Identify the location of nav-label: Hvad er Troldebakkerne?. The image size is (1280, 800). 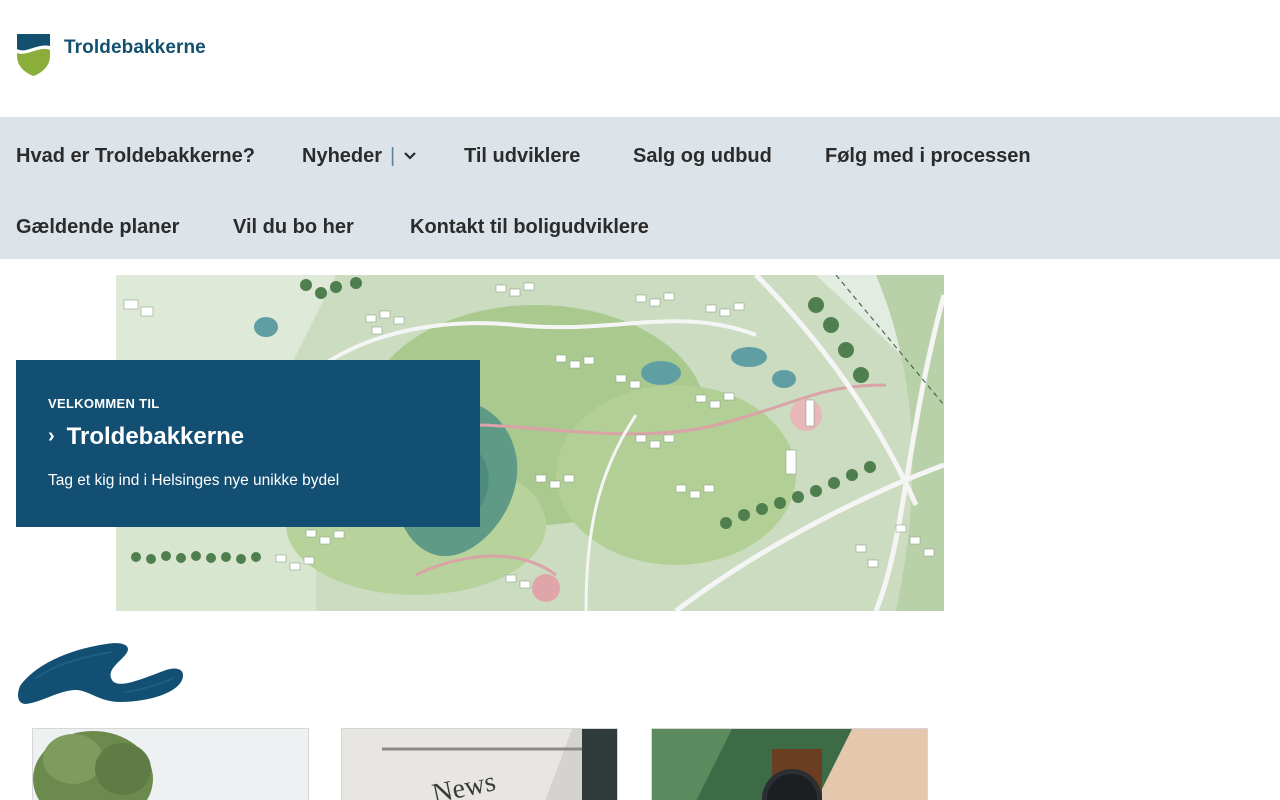
(135, 156).